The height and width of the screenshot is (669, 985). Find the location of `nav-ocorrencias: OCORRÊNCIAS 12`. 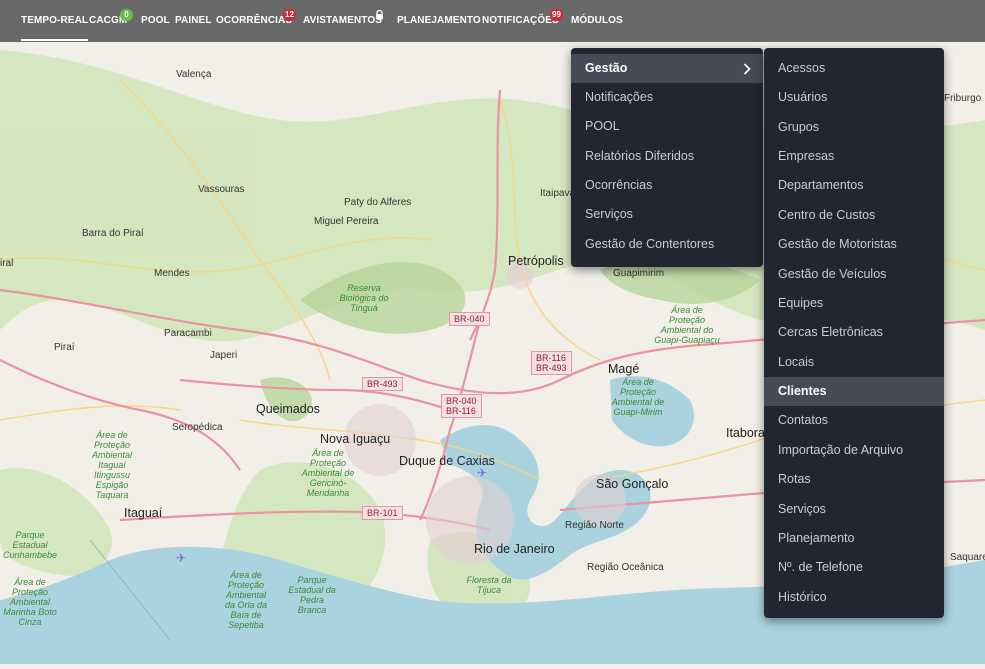

nav-ocorrencias: OCORRÊNCIAS 12 is located at coordinates (256, 17).